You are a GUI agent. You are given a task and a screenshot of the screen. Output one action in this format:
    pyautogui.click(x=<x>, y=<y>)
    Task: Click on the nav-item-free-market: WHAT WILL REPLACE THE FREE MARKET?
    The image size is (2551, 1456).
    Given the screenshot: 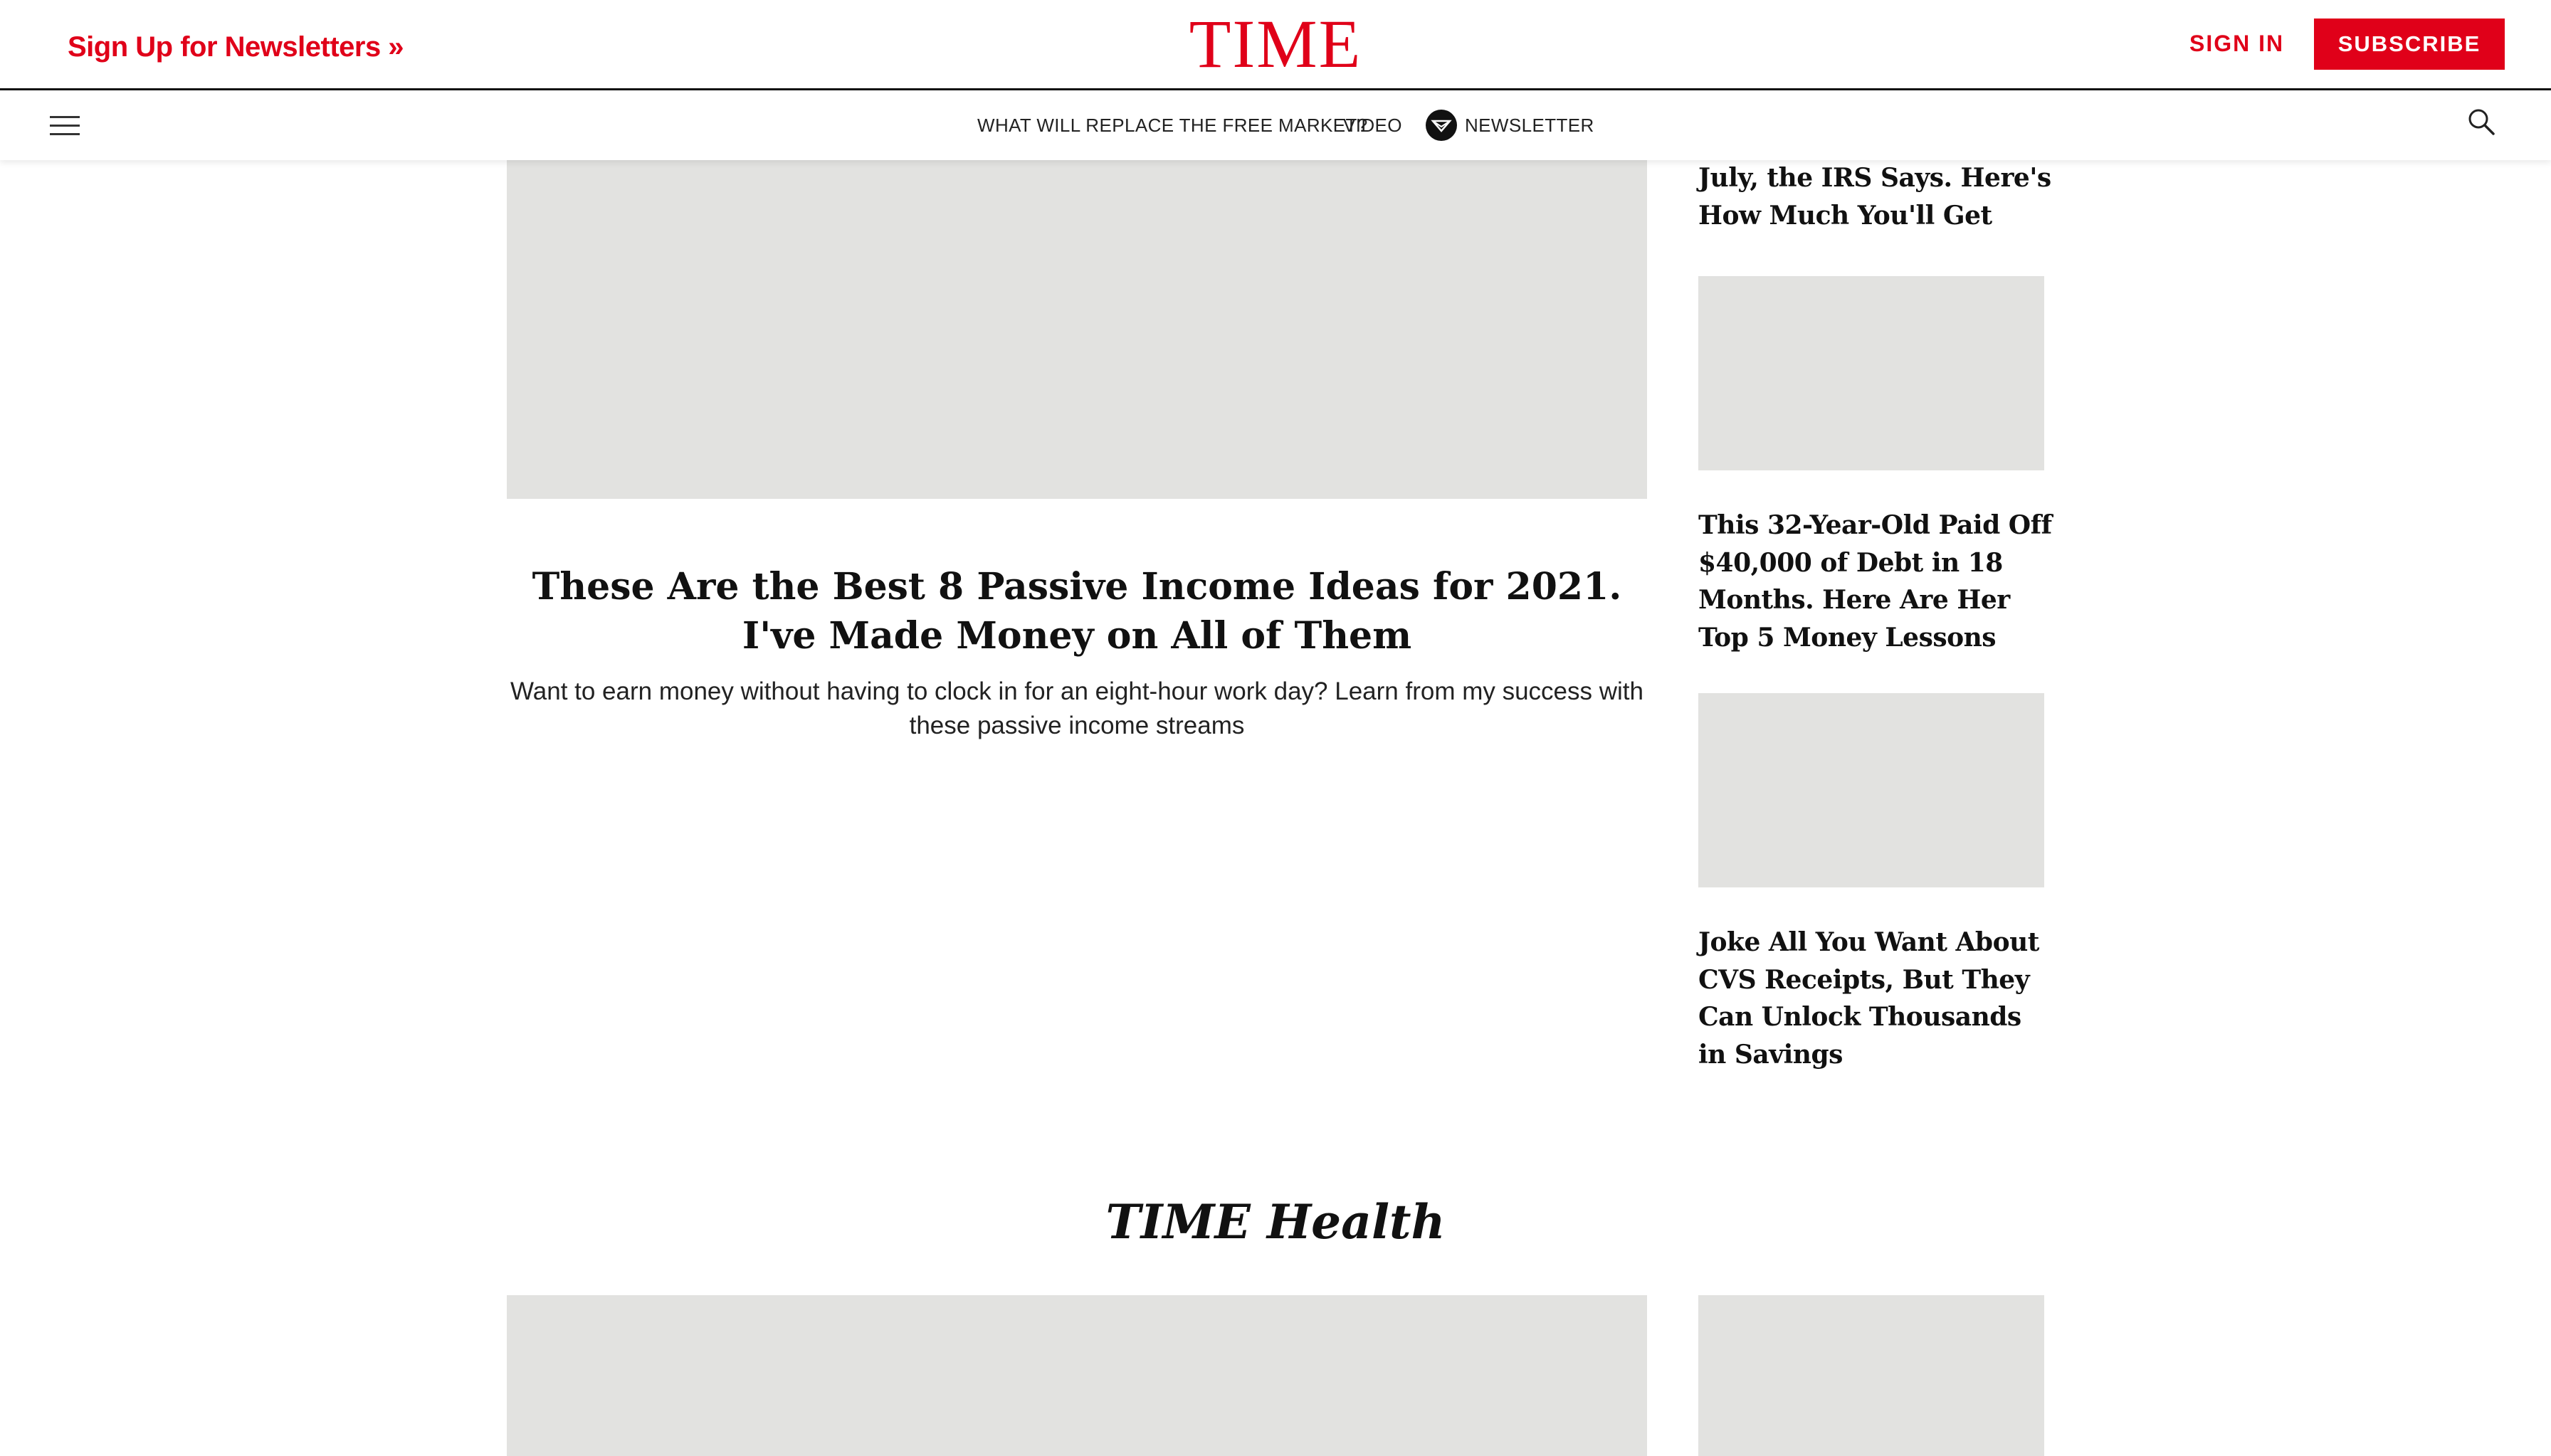 What is the action you would take?
    pyautogui.click(x=1173, y=126)
    